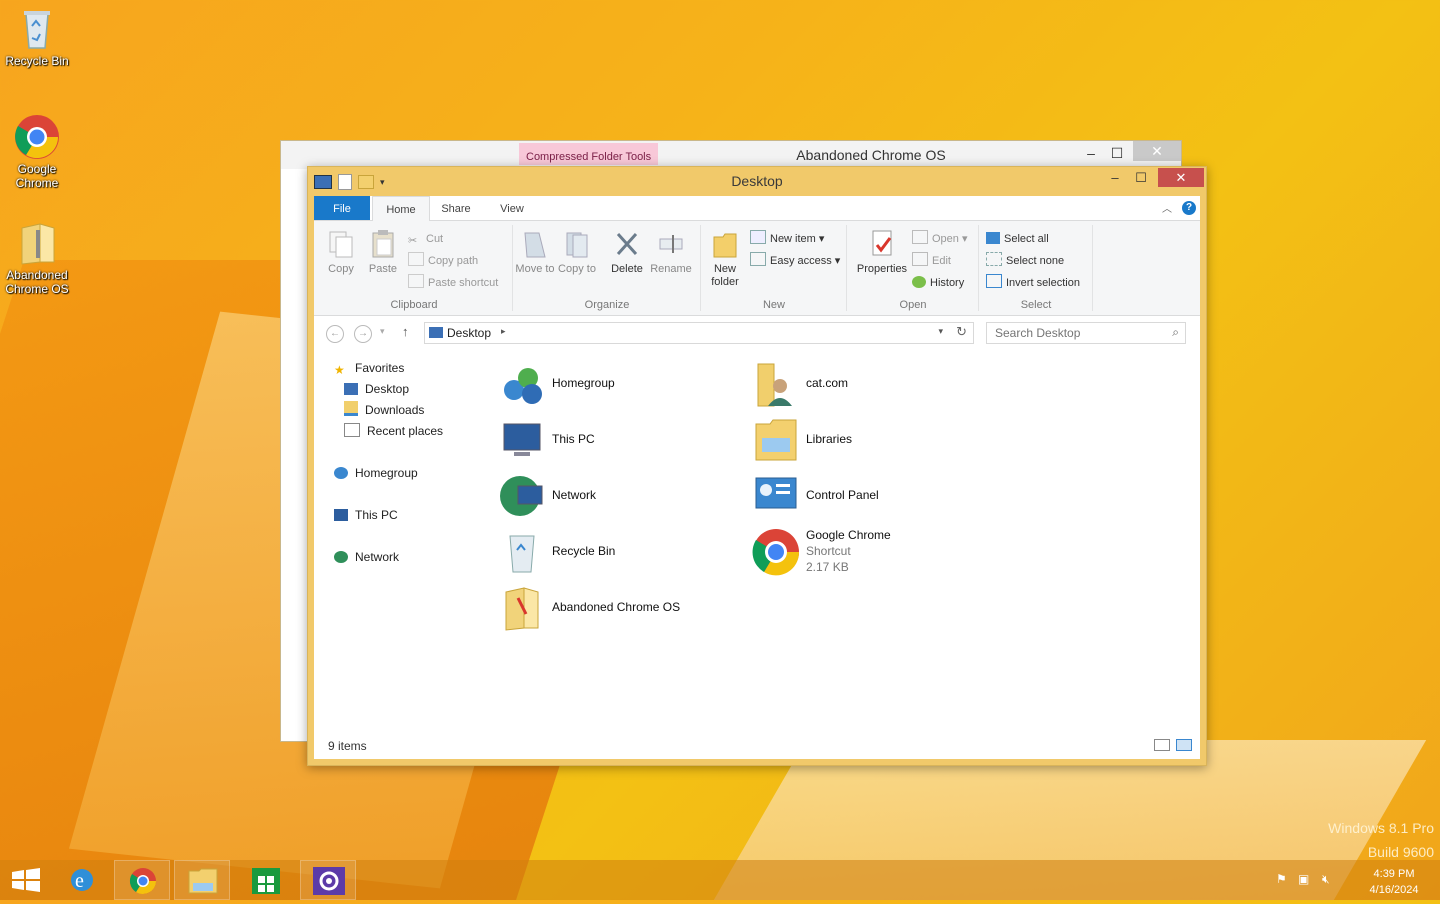 The image size is (1440, 904). Describe the element at coordinates (938, 283) in the screenshot. I see `history-button: History` at that location.